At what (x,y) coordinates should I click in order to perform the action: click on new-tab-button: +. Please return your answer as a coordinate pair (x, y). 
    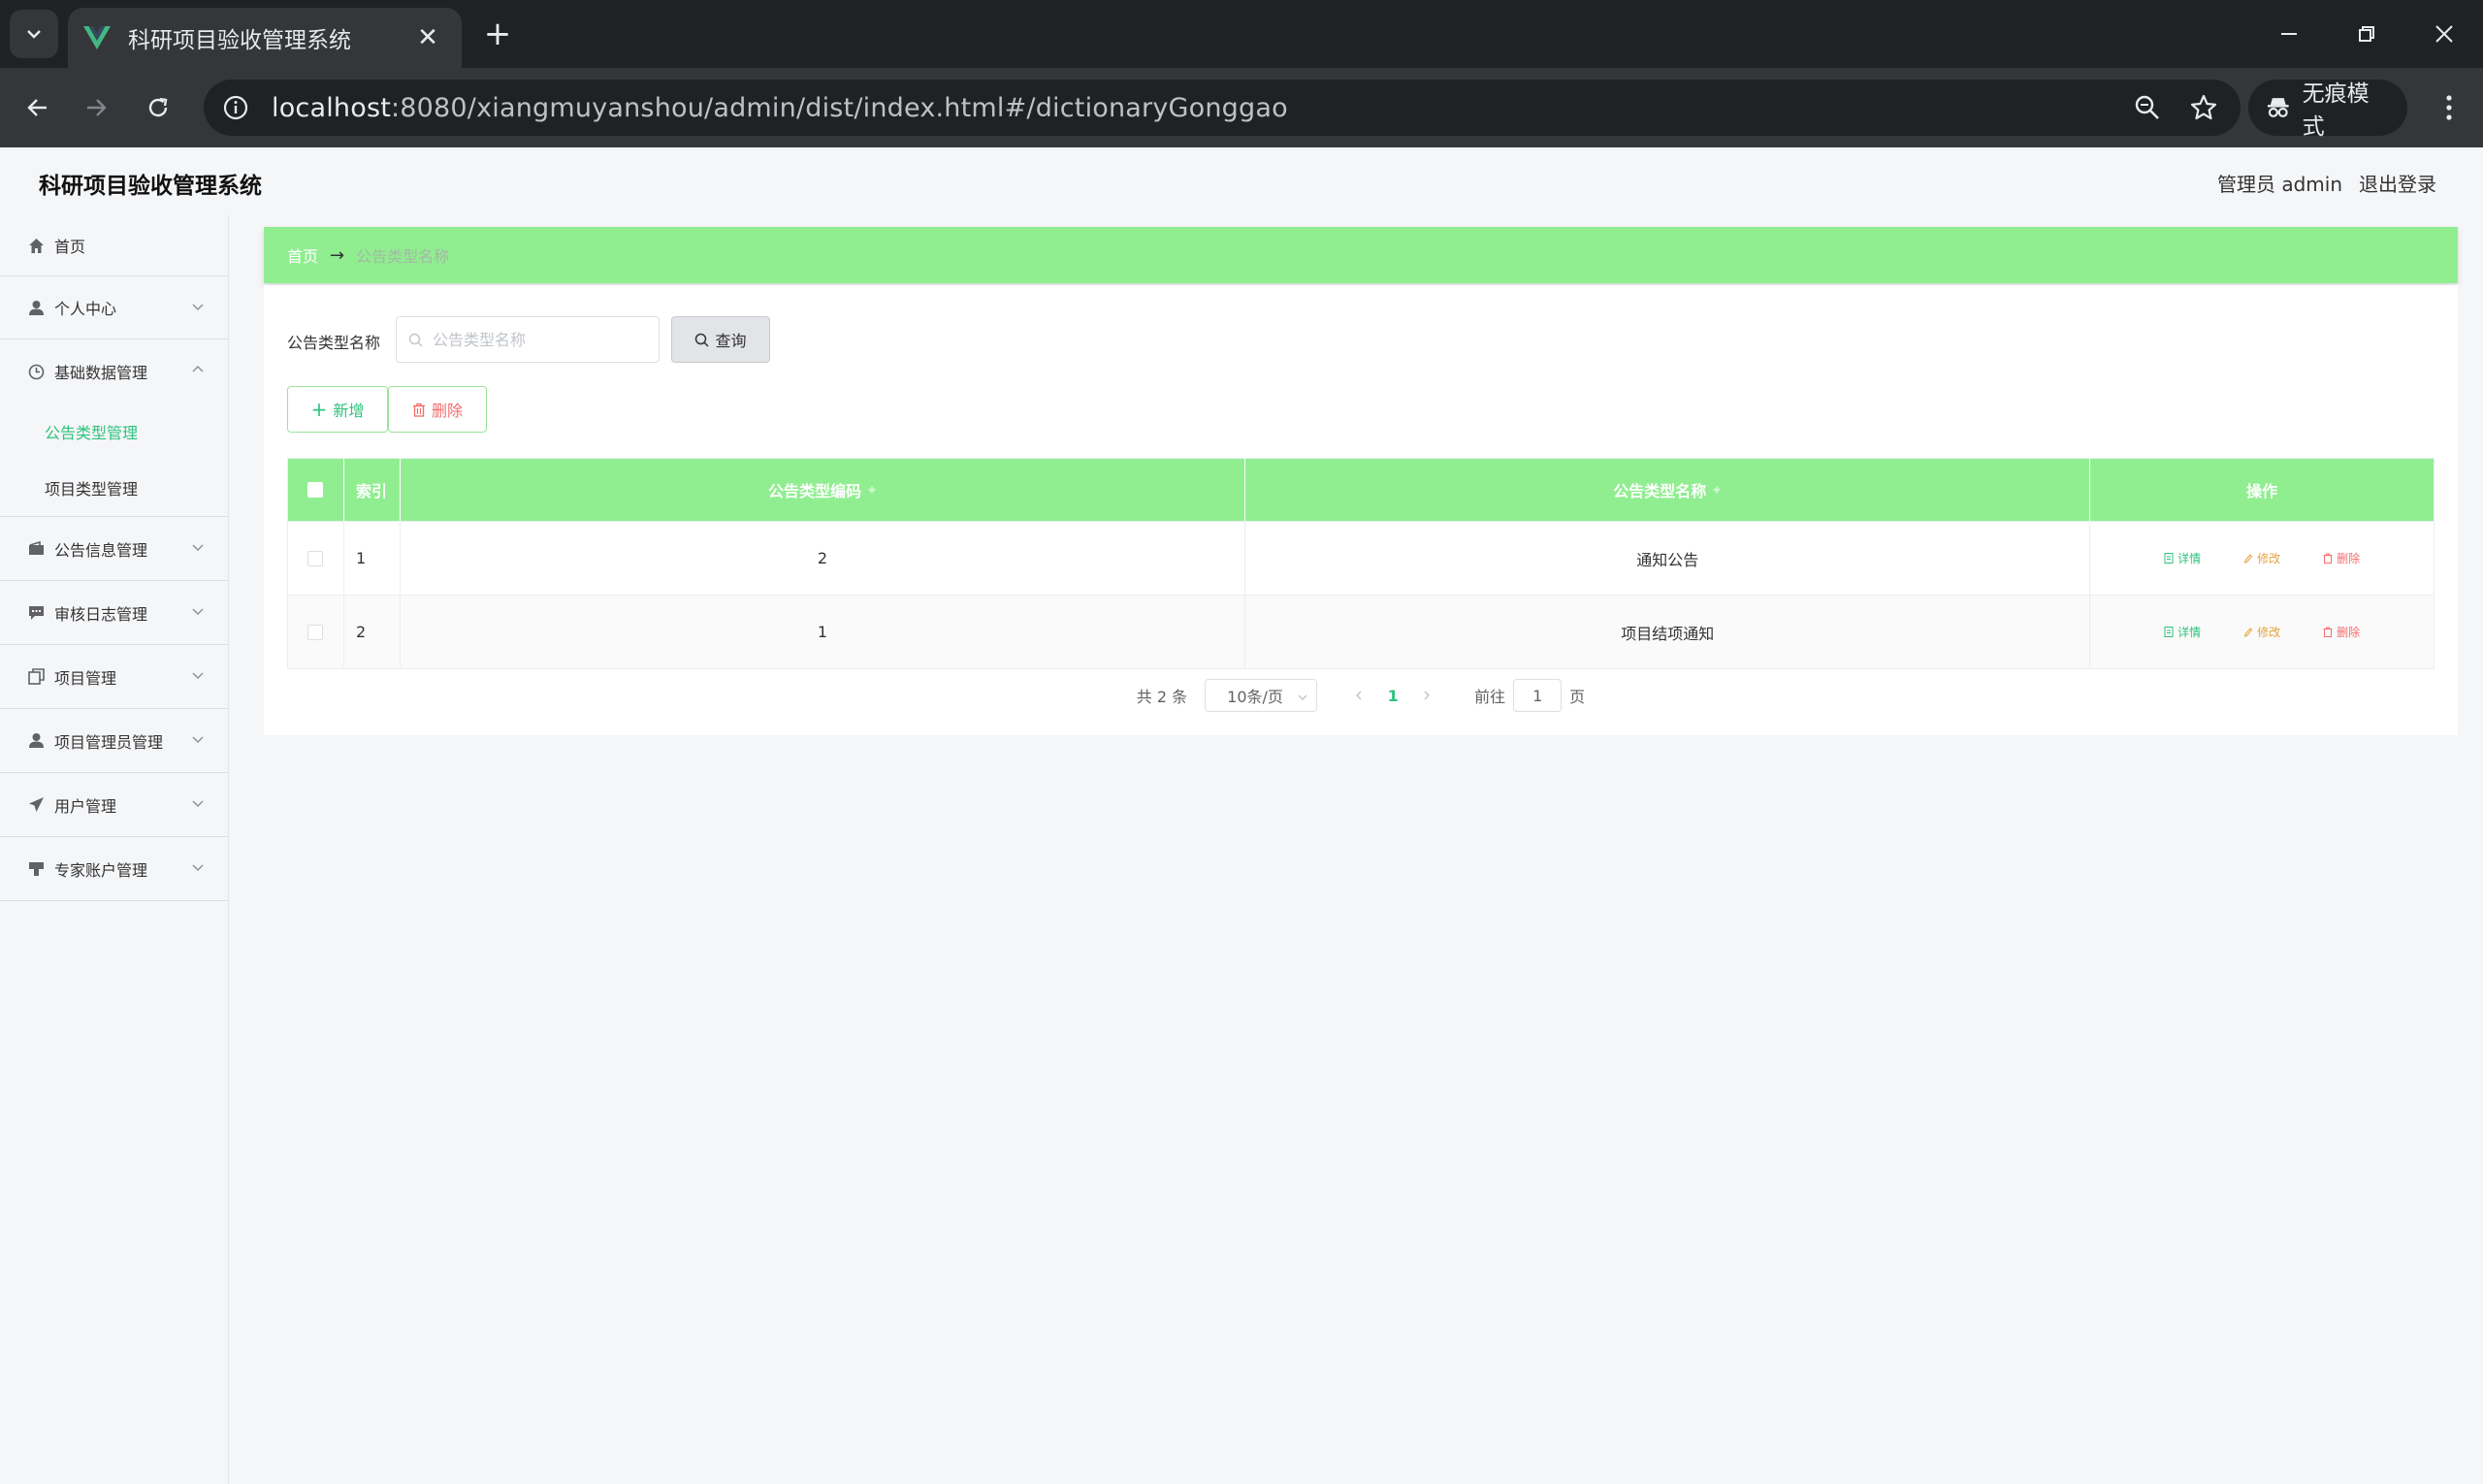
    Looking at the image, I should click on (497, 34).